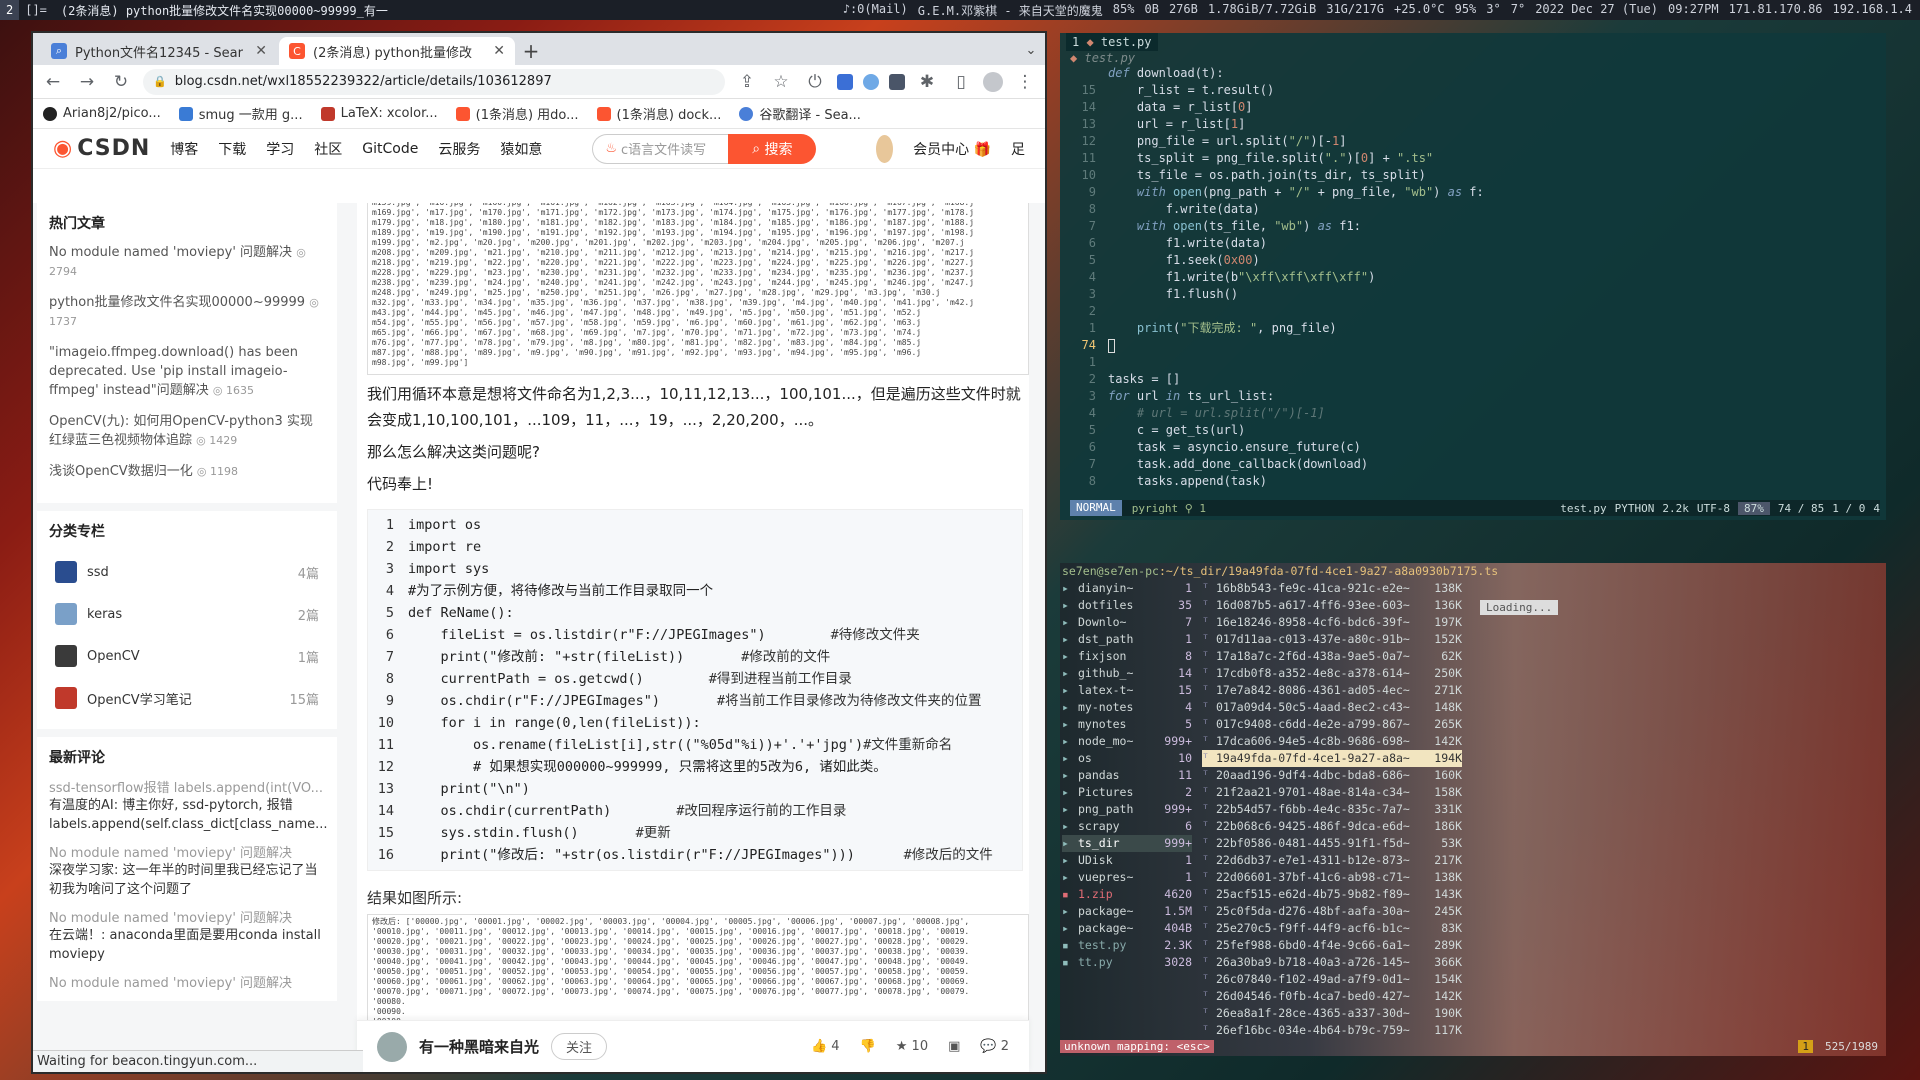 This screenshot has width=1920, height=1080. I want to click on puzzle-icon: ✱, so click(927, 82).